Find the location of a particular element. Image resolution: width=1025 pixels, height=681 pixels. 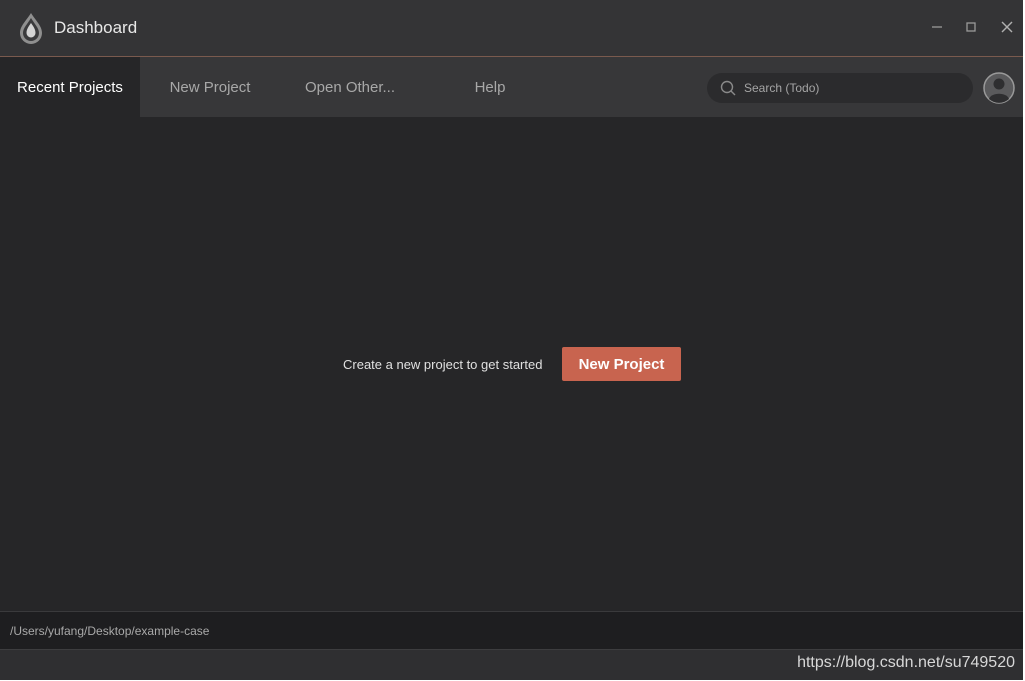

path-bar: /Users/yufang/Desktop/example-case is located at coordinates (511, 630).